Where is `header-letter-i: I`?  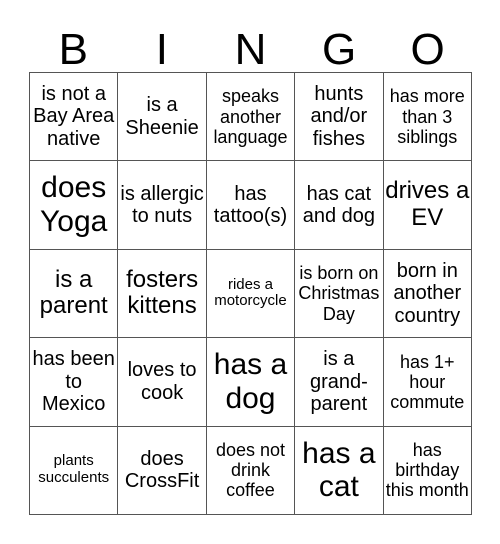
header-letter-i: I is located at coordinates (161, 49).